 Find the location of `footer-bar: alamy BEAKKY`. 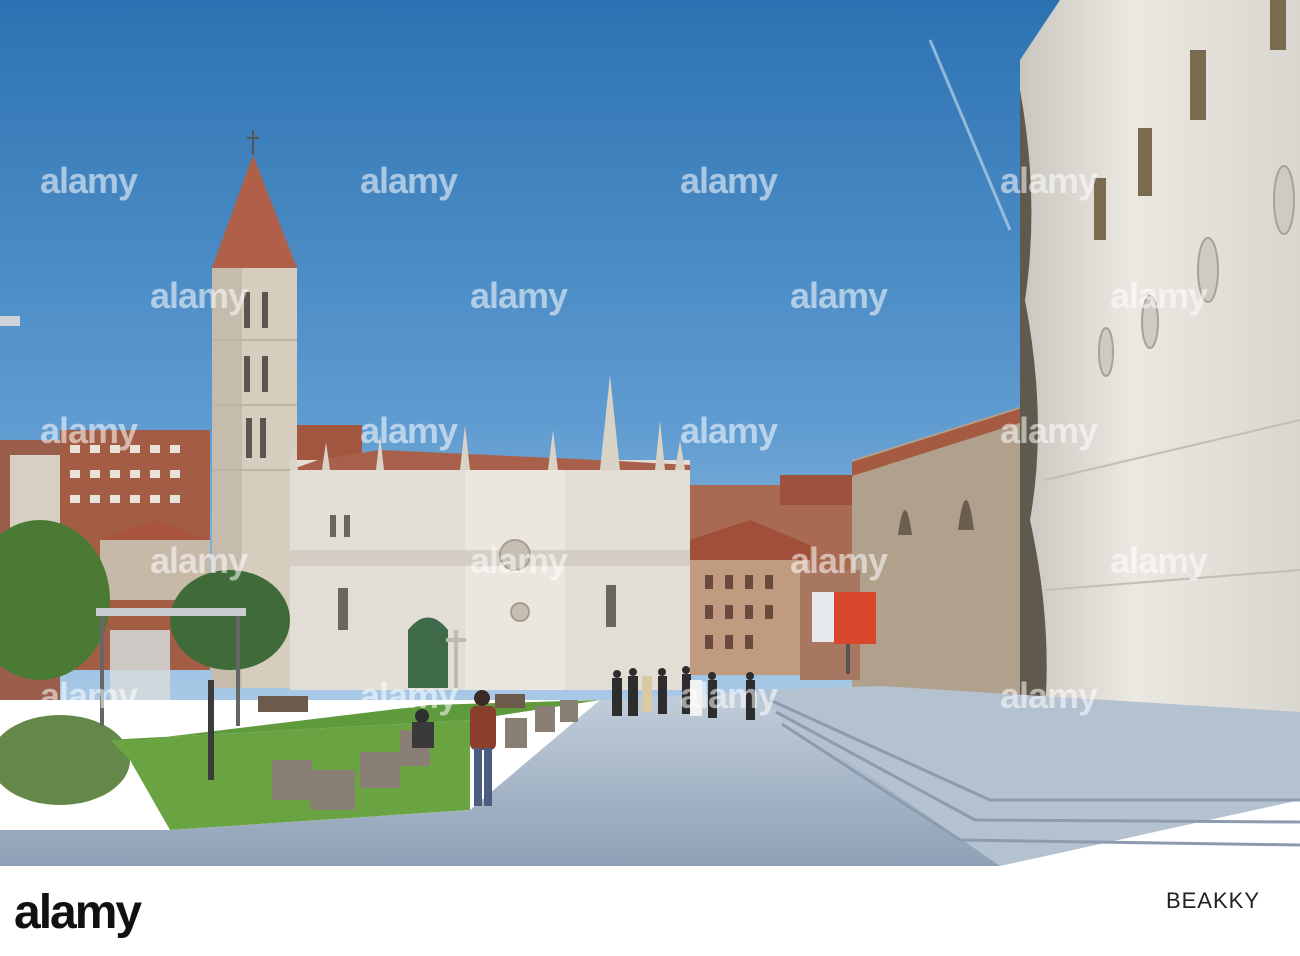

footer-bar: alamy BEAKKY is located at coordinates (650, 911).